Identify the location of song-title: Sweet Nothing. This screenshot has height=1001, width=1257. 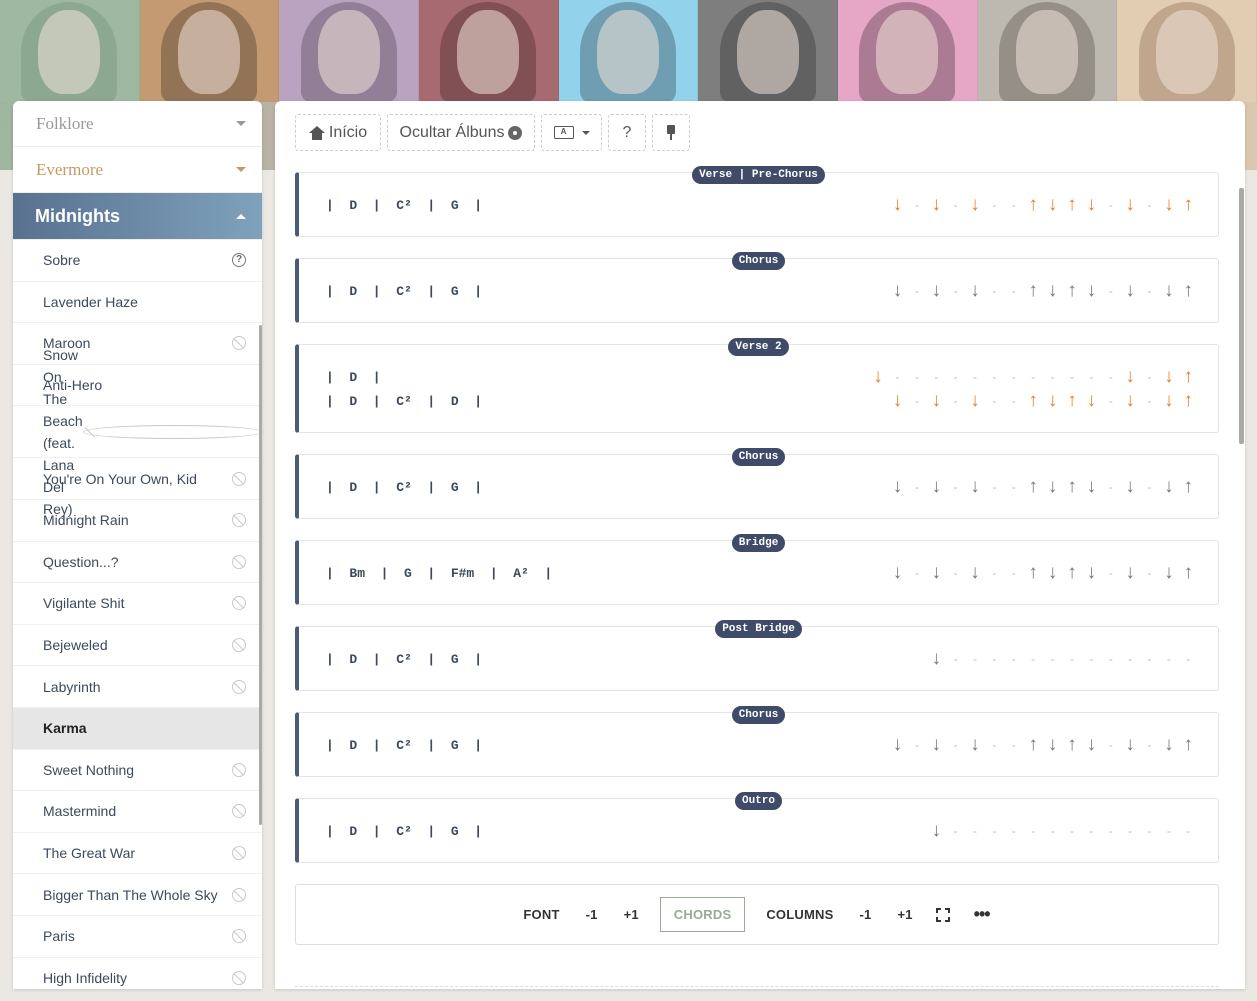
(89, 769).